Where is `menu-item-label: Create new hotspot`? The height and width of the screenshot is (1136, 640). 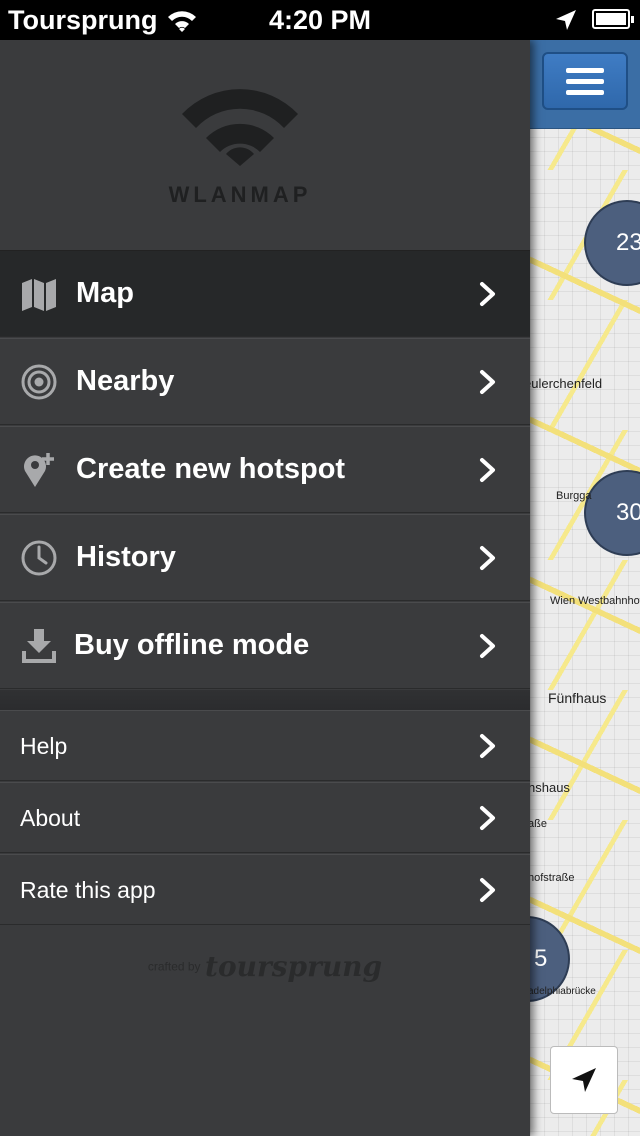
menu-item-label: Create new hotspot is located at coordinates (211, 469).